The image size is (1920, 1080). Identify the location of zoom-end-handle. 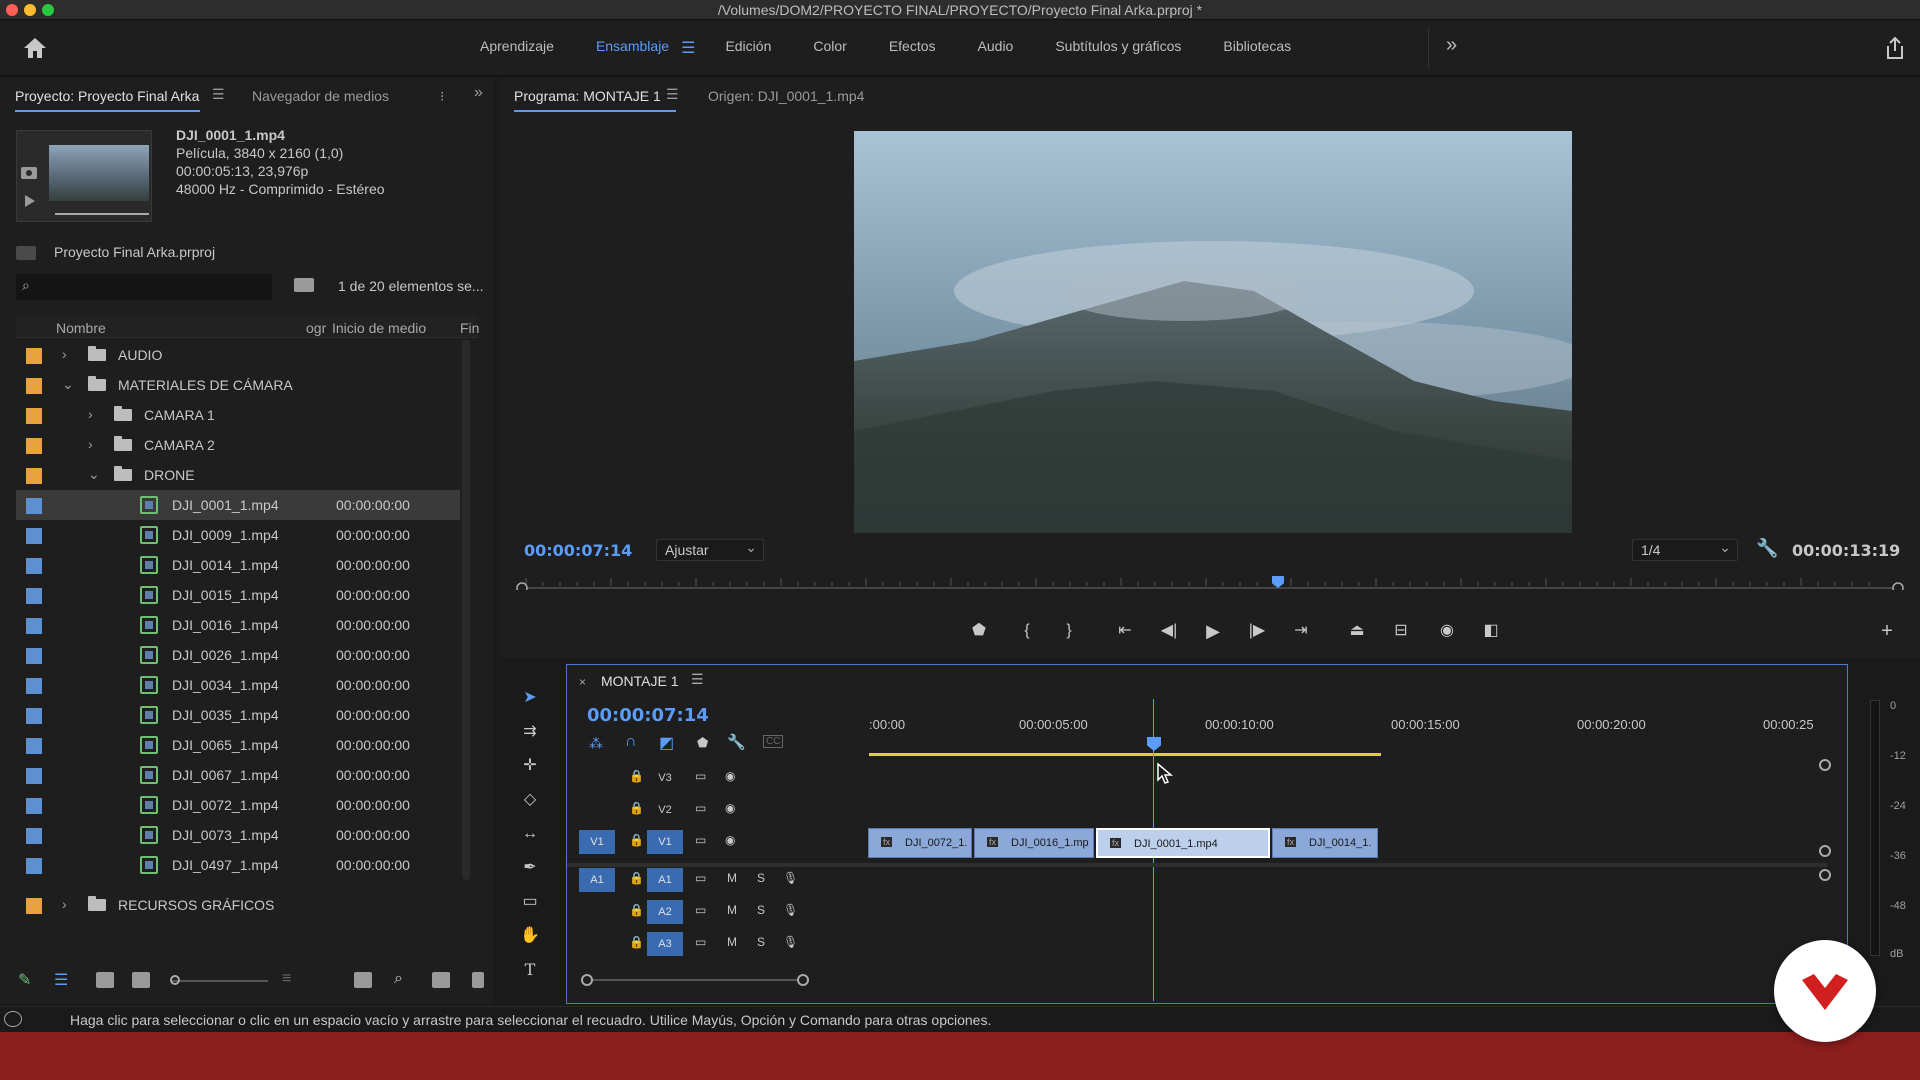
(803, 980).